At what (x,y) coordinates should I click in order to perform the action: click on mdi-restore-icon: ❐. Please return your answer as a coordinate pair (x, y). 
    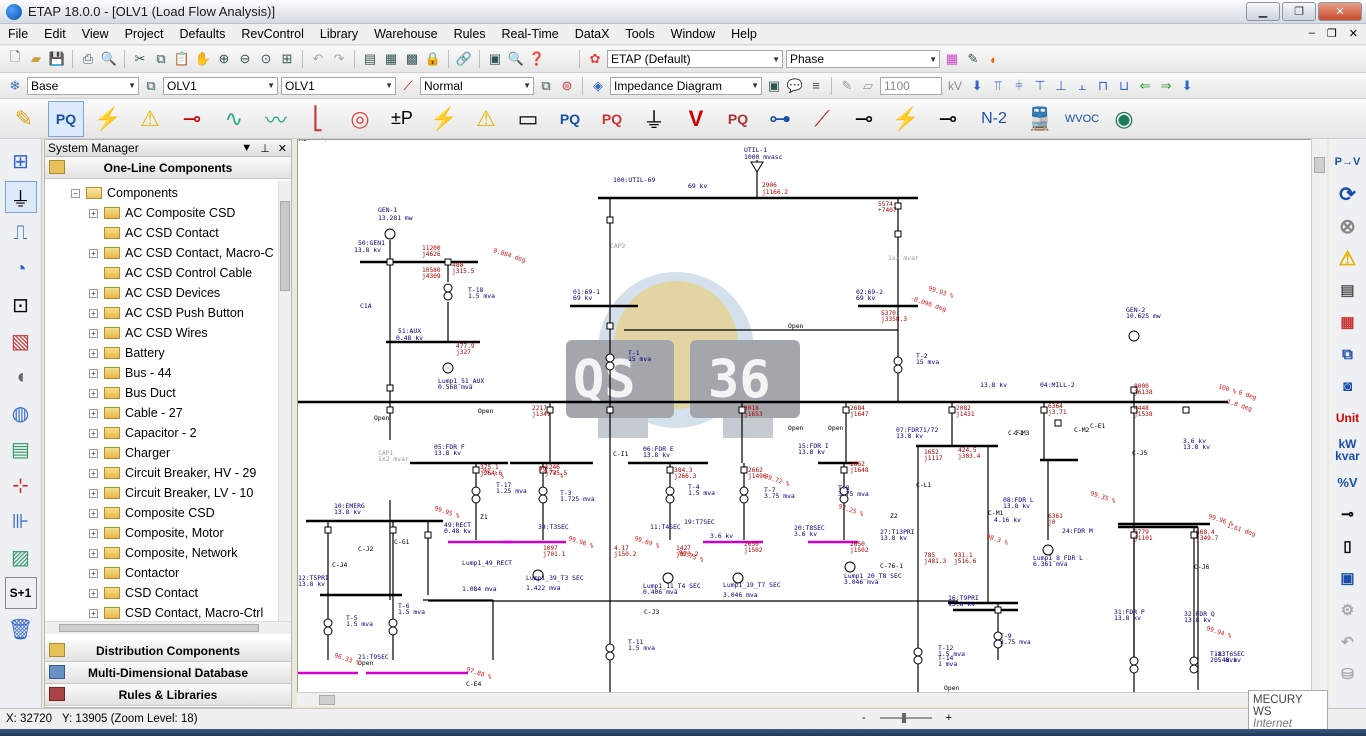
    Looking at the image, I should click on (1332, 33).